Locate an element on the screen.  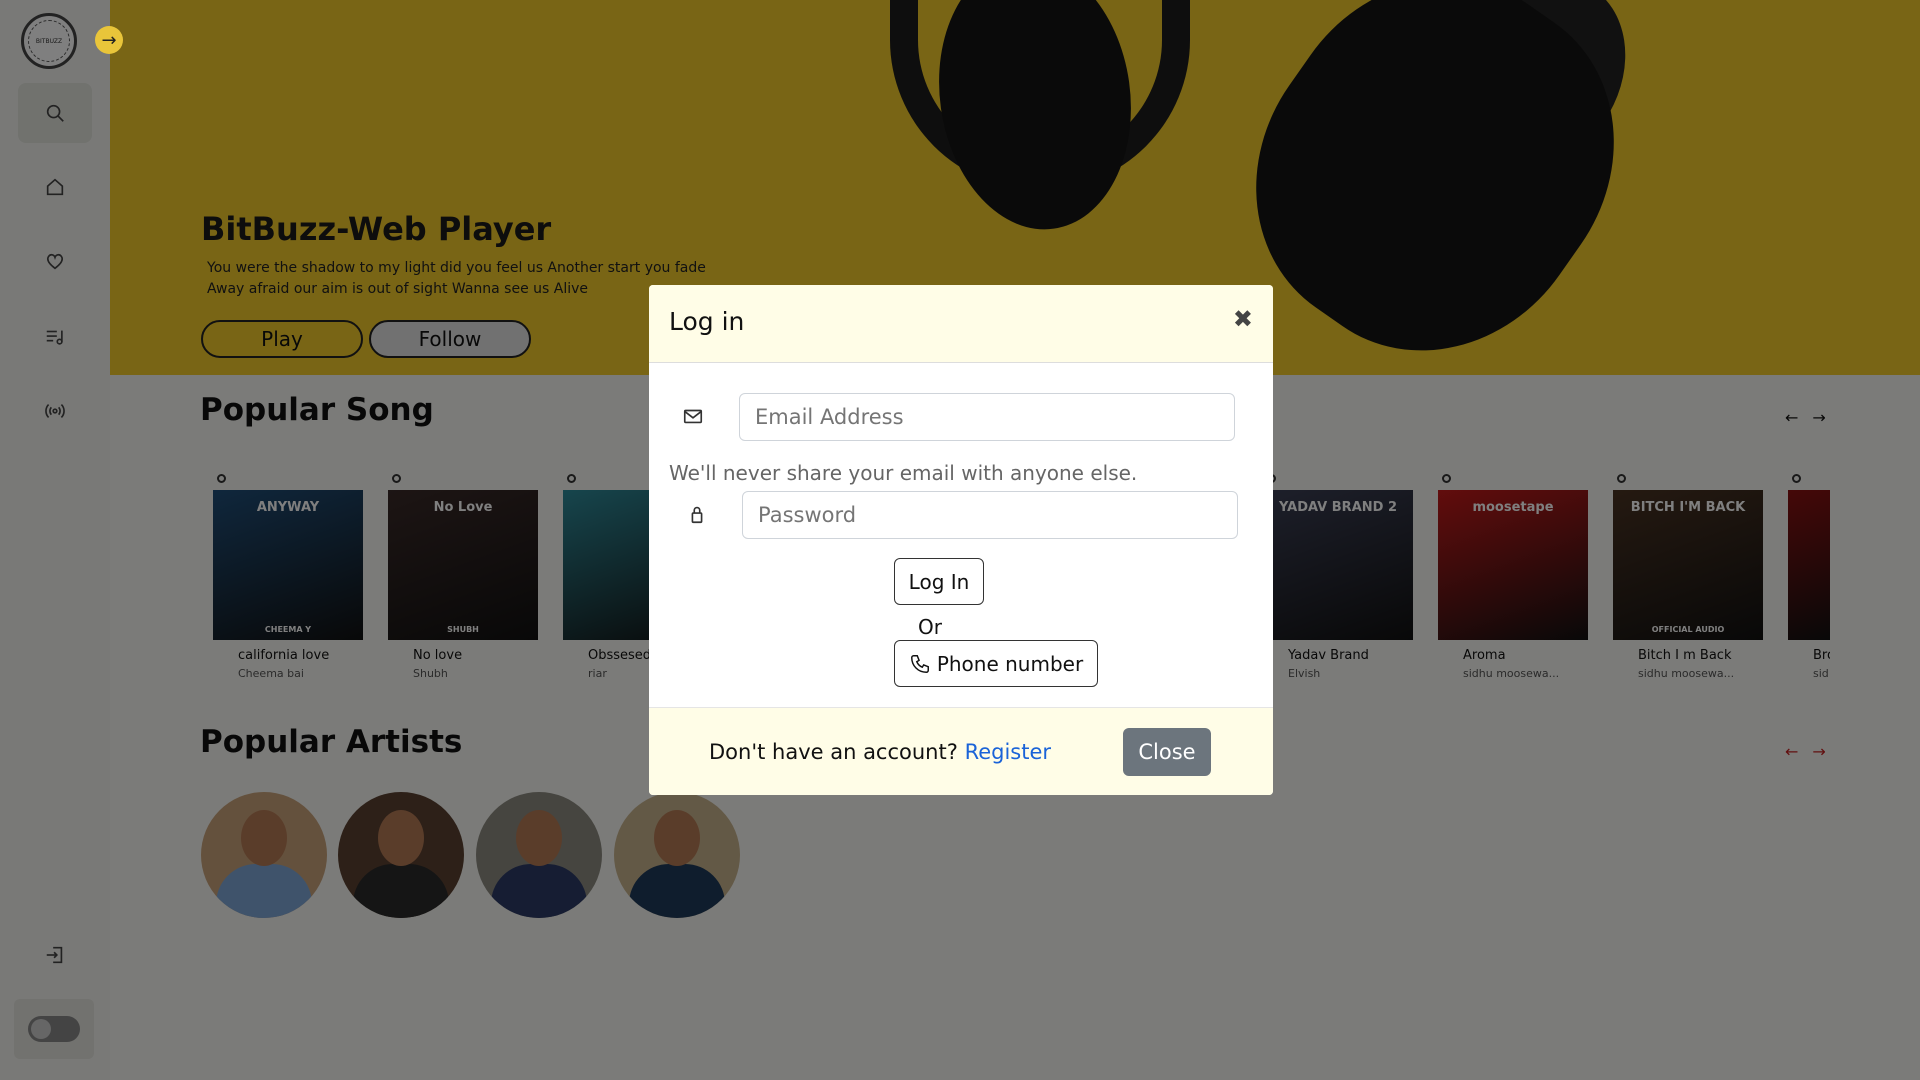
login-button: Log In is located at coordinates (939, 581).